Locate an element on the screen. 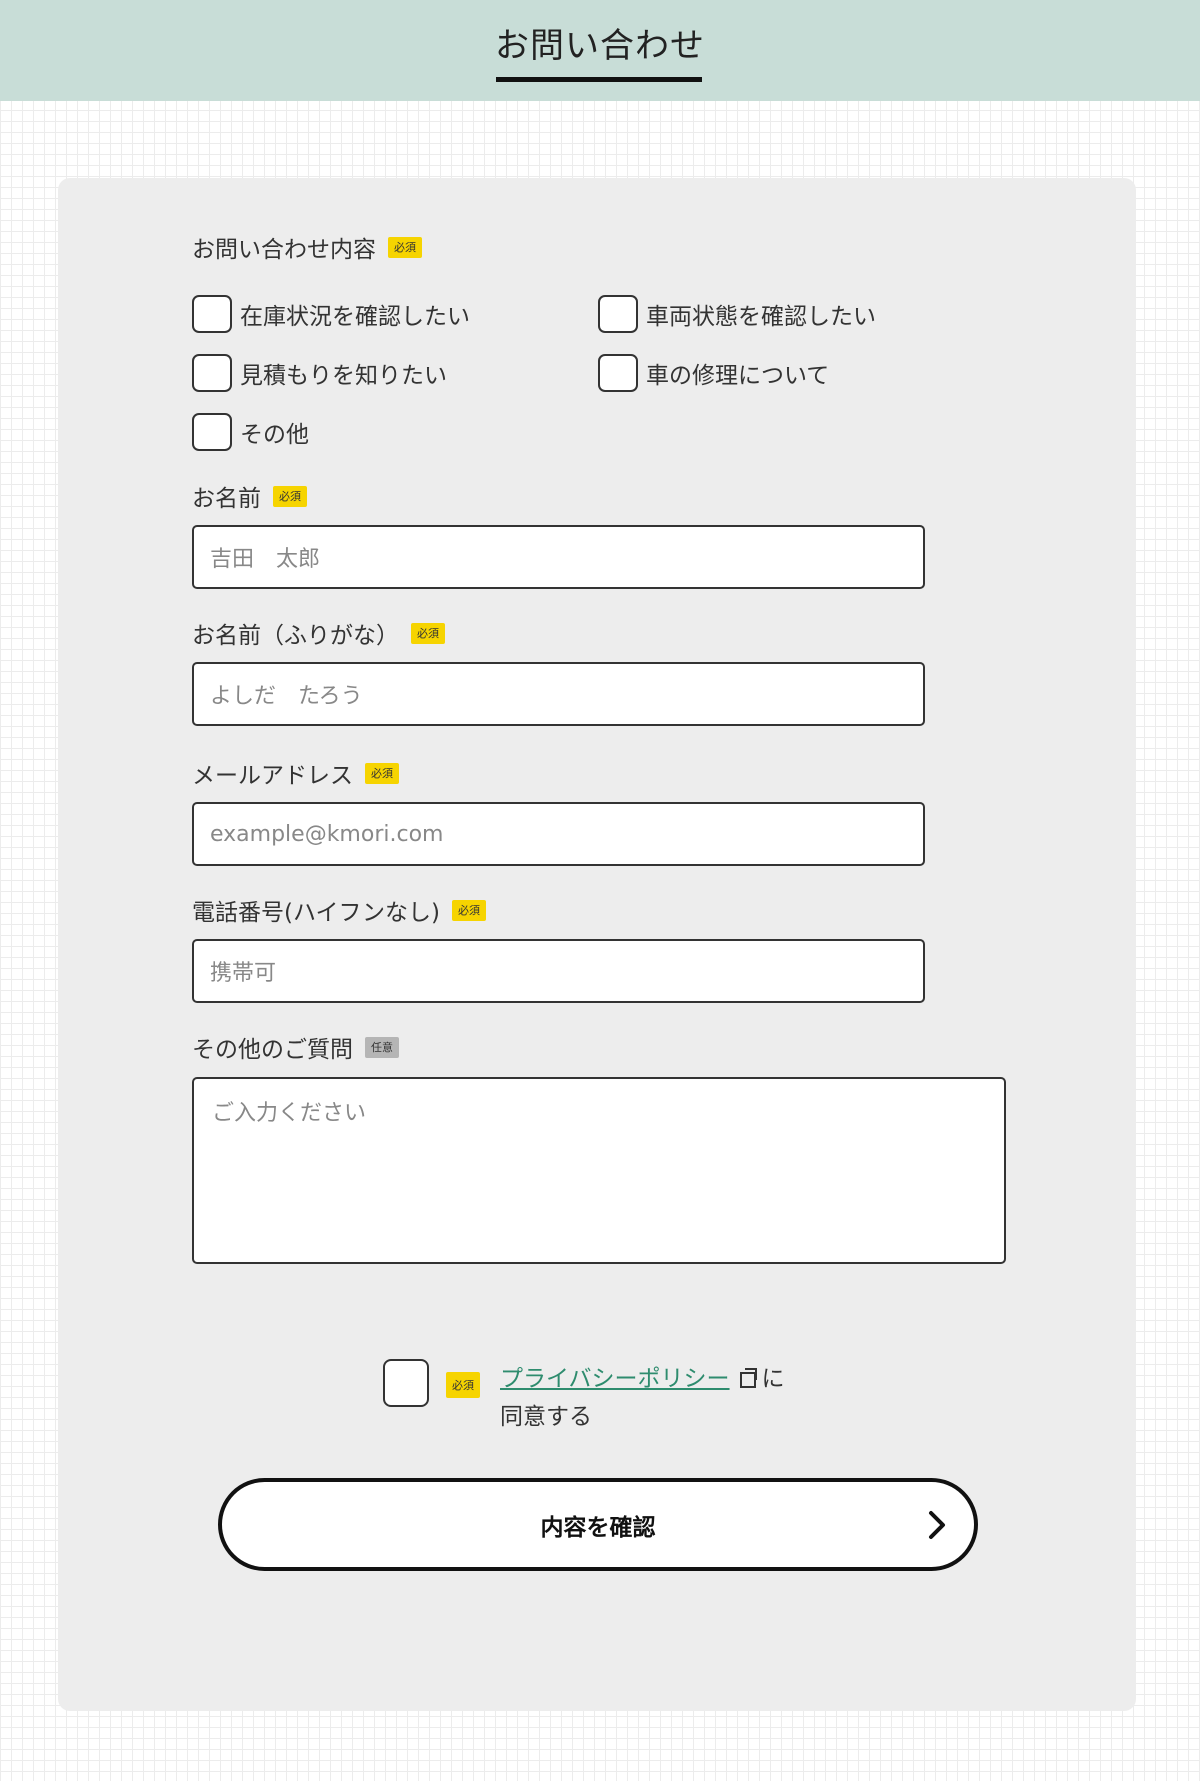 The height and width of the screenshot is (1781, 1200). checkbox-label: 在庫状況を確認したい is located at coordinates (355, 317).